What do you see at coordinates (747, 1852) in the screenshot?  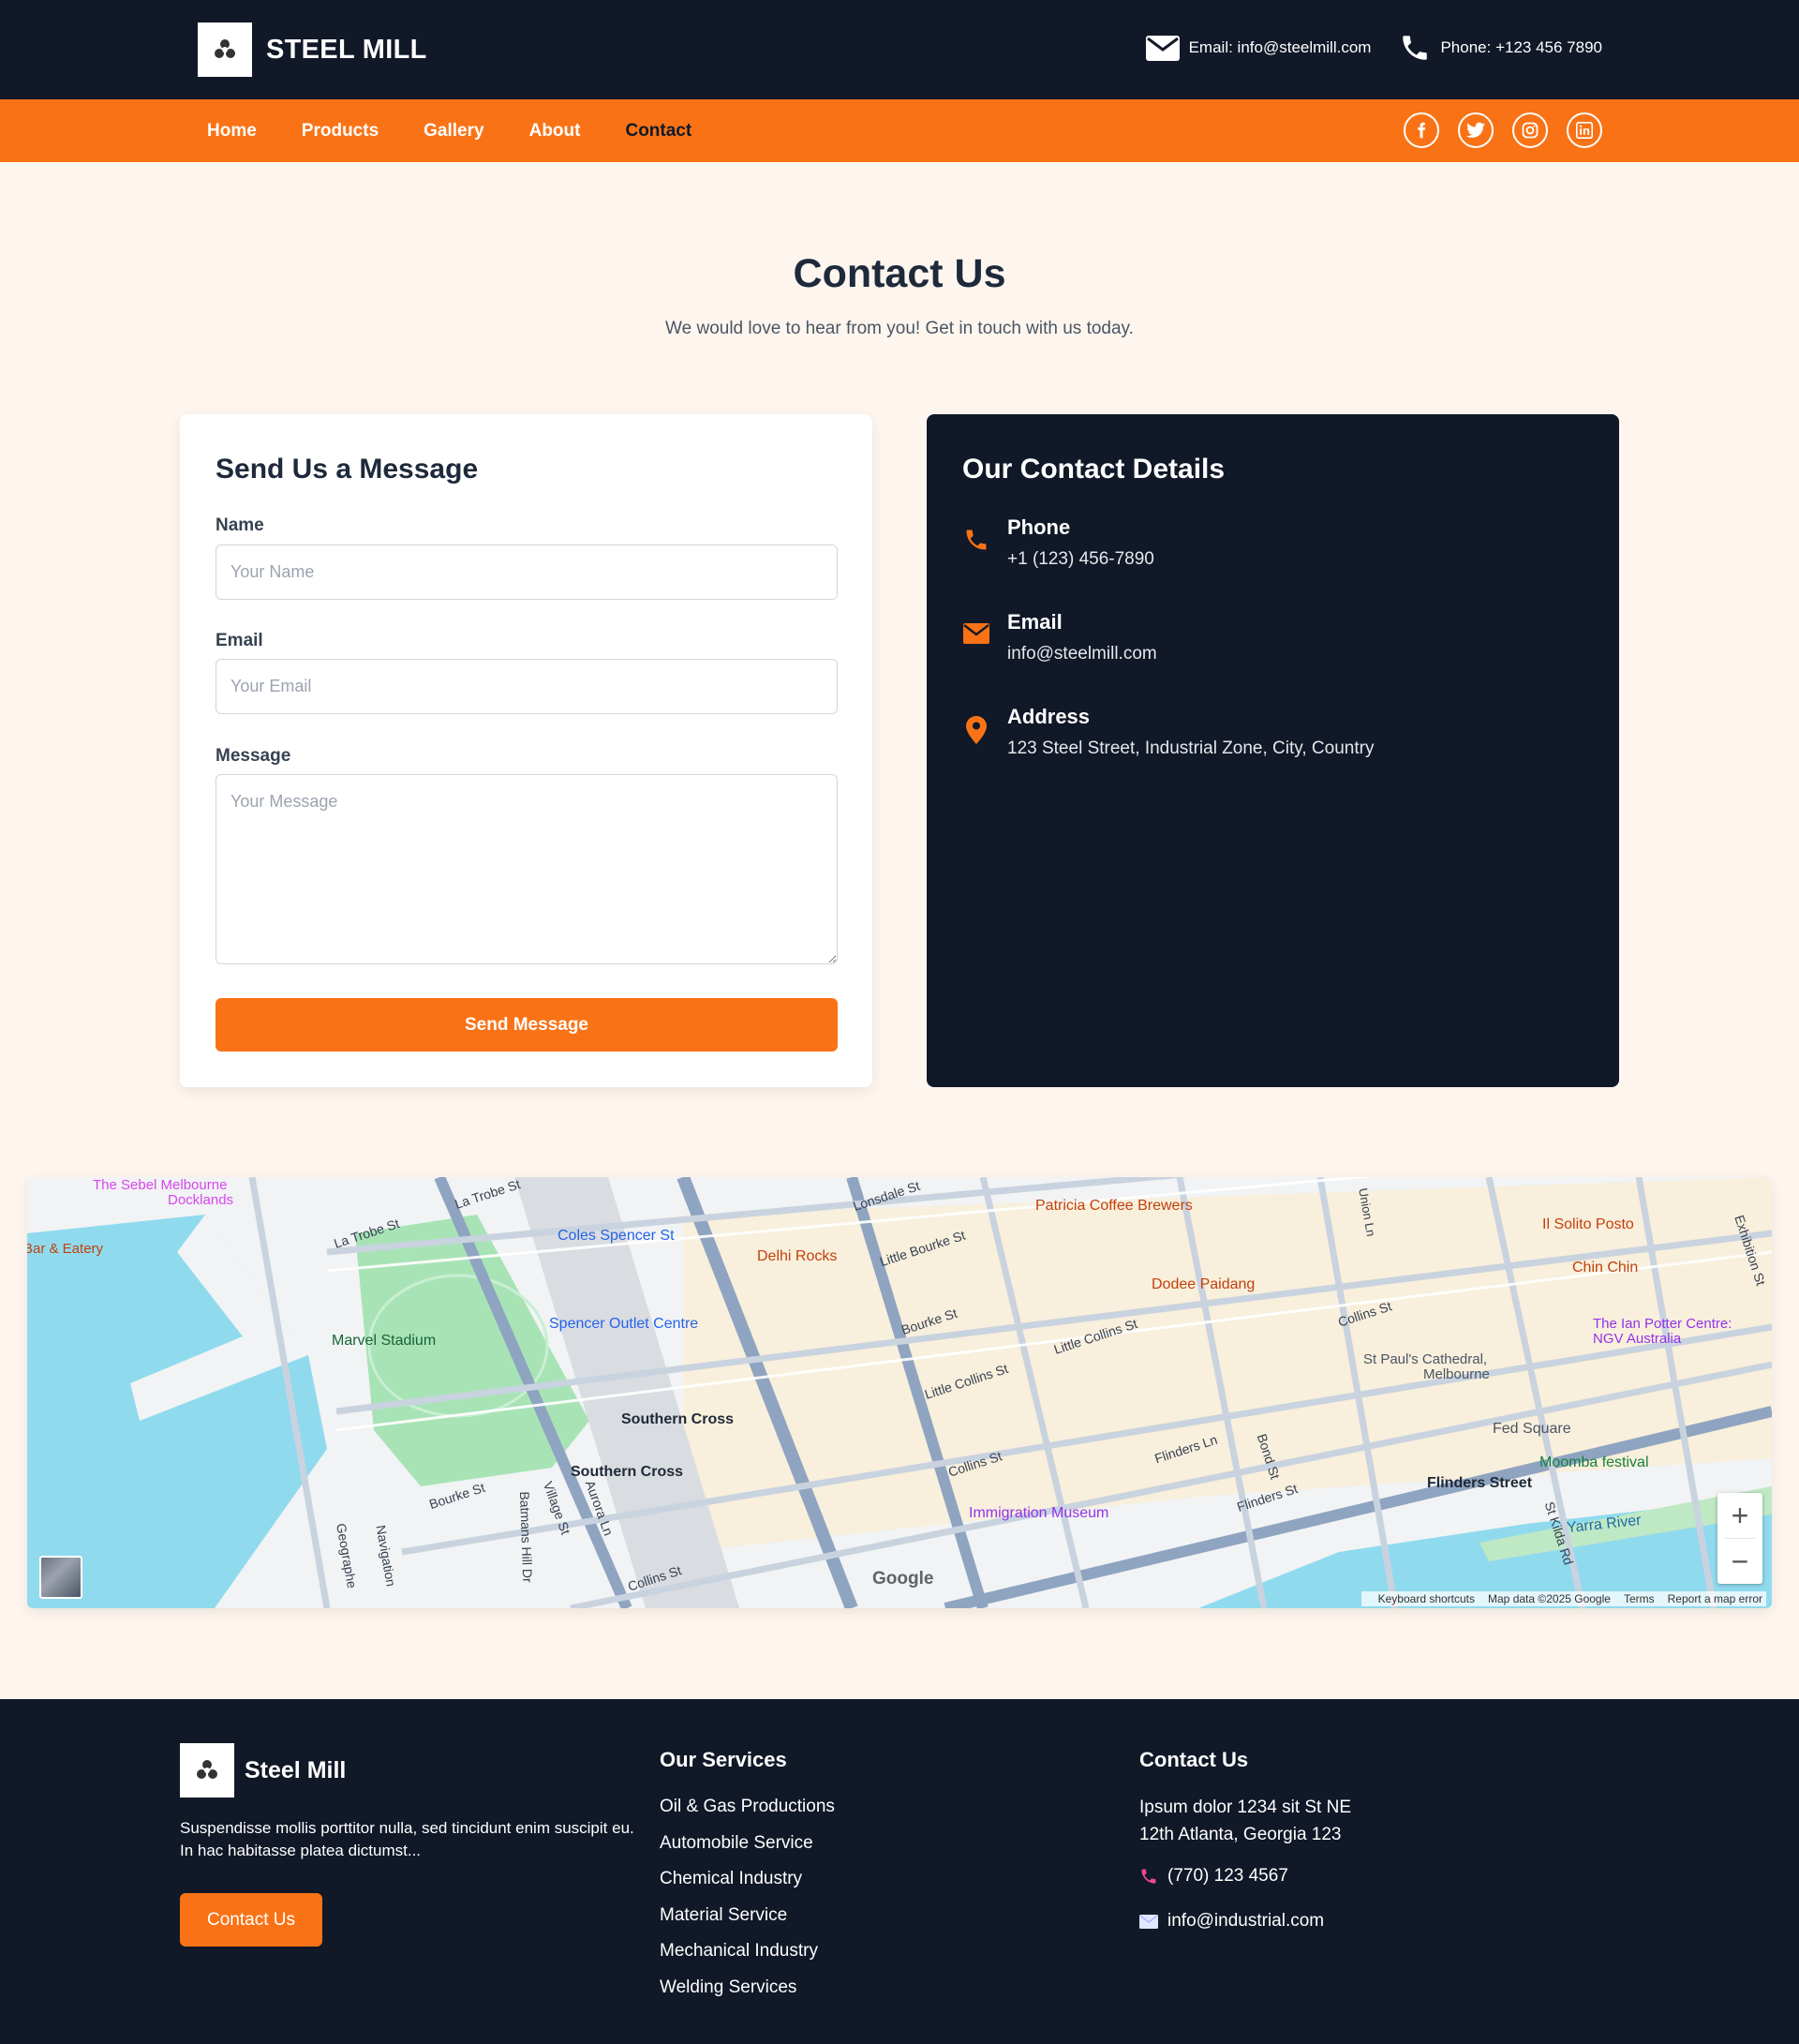 I see `service-item: Automobile Service` at bounding box center [747, 1852].